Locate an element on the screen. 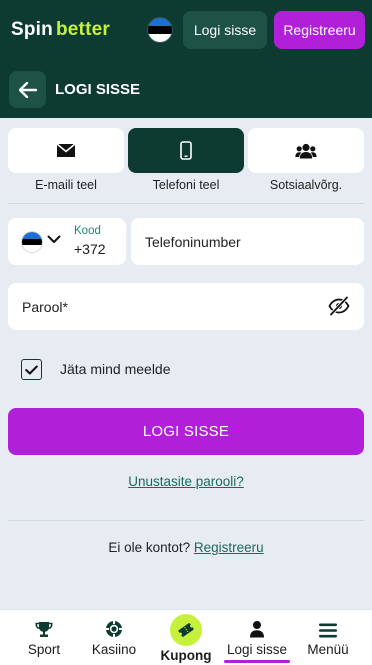 Image resolution: width=372 pixels, height=665 pixels. nav-item-menu: Menüü is located at coordinates (328, 637).